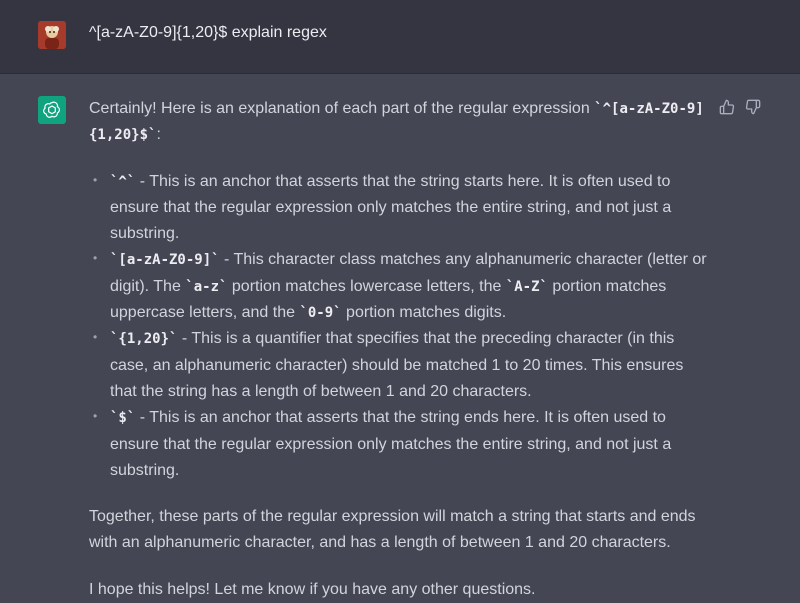 Image resolution: width=800 pixels, height=603 pixels. What do you see at coordinates (424, 313) in the screenshot?
I see `bullet-text: portion matches digits.` at bounding box center [424, 313].